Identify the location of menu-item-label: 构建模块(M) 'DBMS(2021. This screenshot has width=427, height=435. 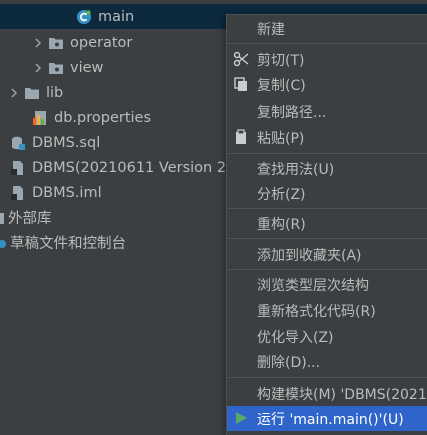
(342, 395).